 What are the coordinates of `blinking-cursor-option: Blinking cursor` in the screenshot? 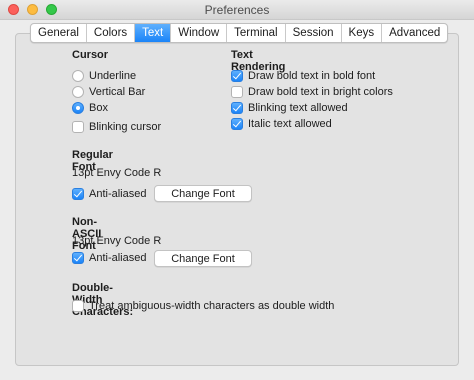 It's located at (116, 127).